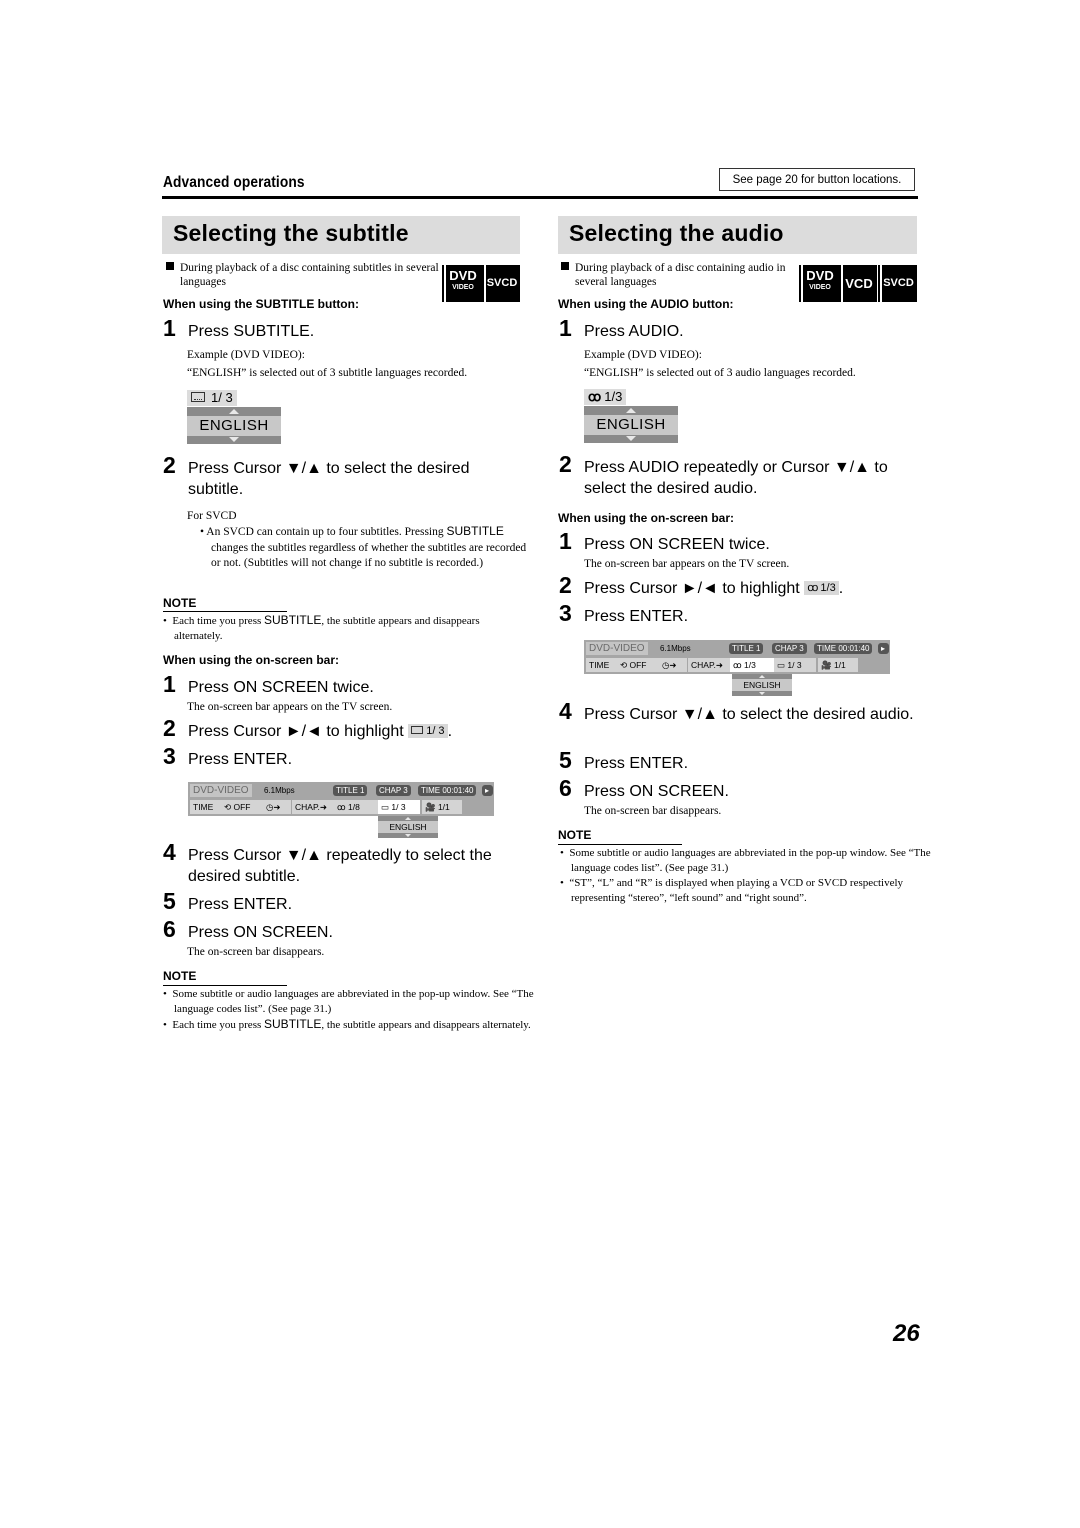  I want to click on step-subtext: The on-screen bar disappears., so click(653, 811).